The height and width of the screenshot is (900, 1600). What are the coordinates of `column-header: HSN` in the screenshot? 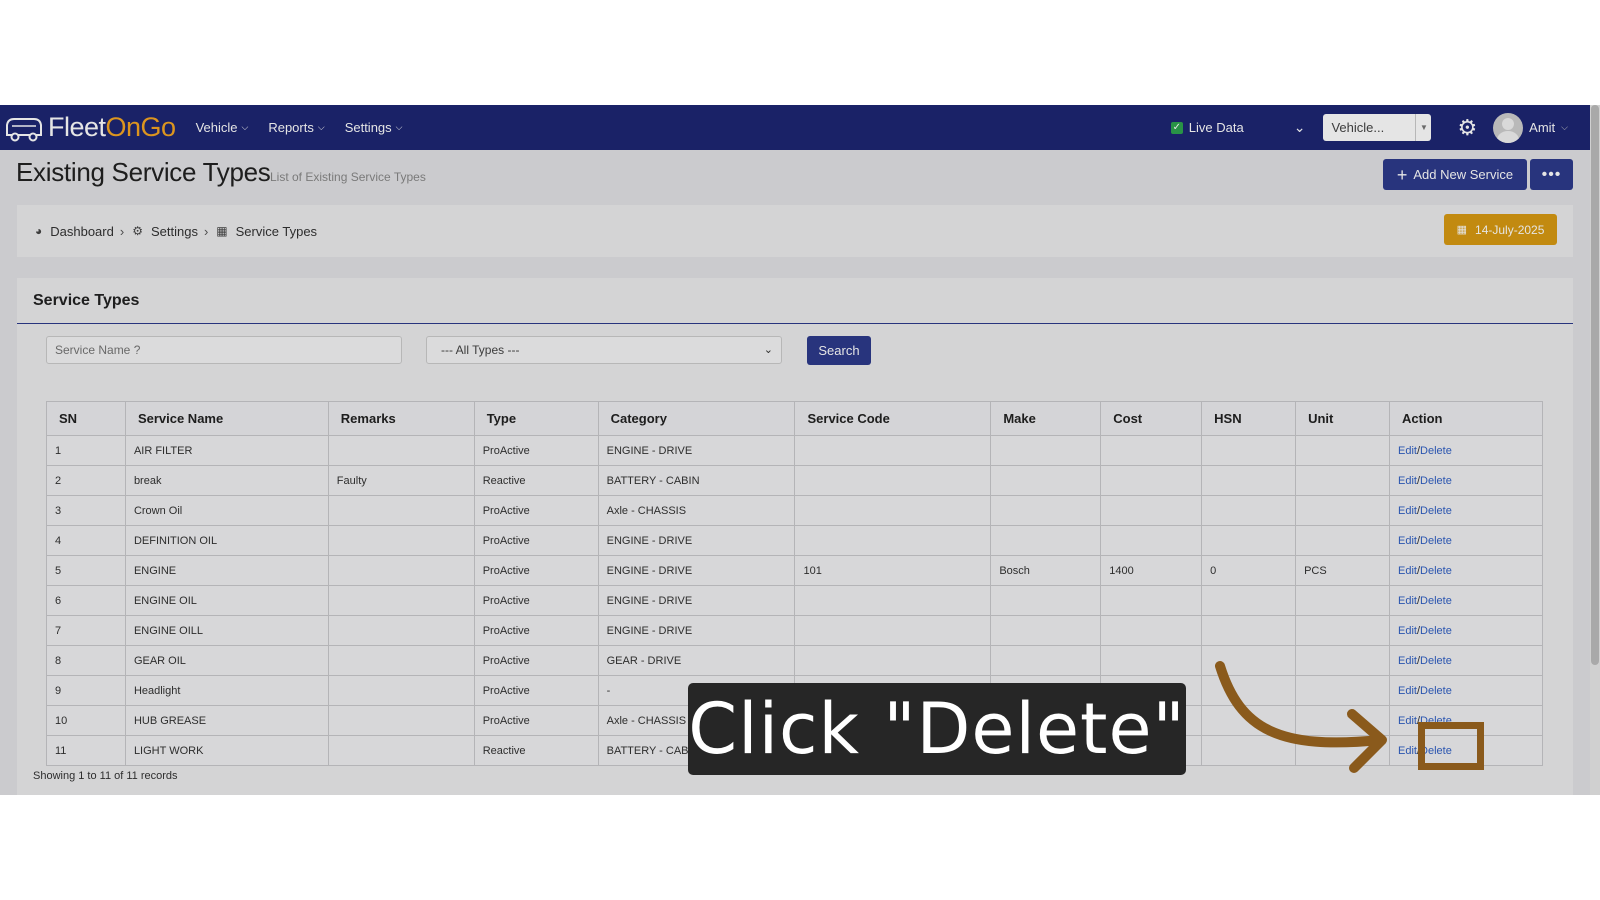 It's located at (1249, 418).